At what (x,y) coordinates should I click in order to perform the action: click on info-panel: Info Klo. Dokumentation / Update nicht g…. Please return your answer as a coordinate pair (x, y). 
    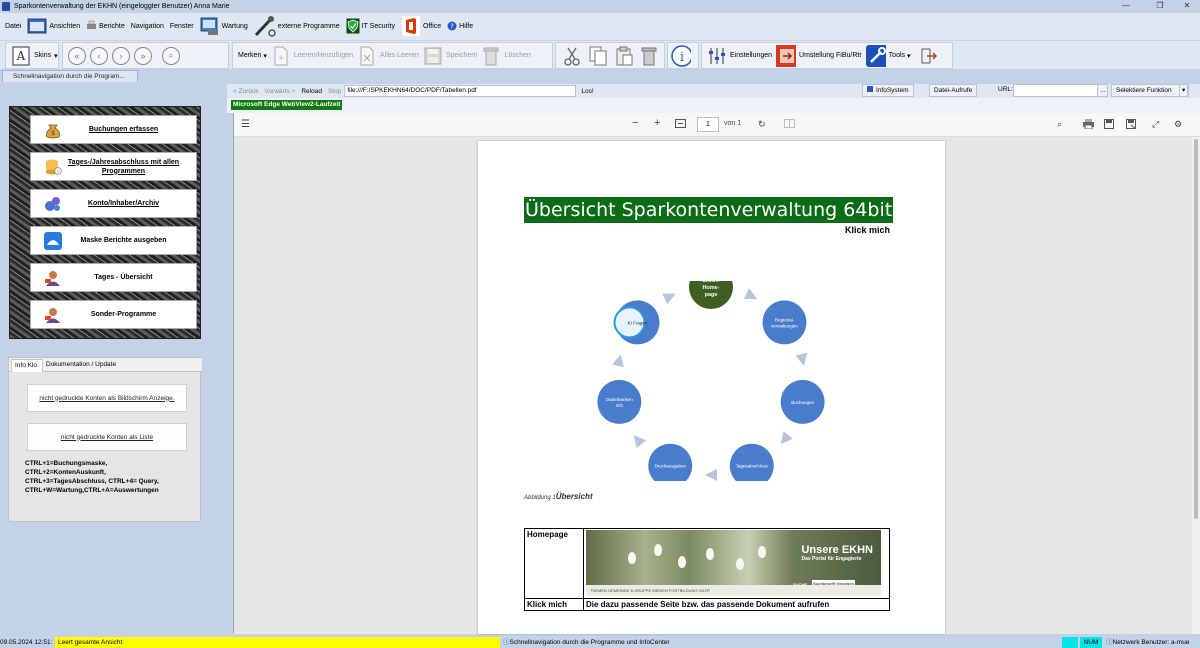
    Looking at the image, I should click on (105, 439).